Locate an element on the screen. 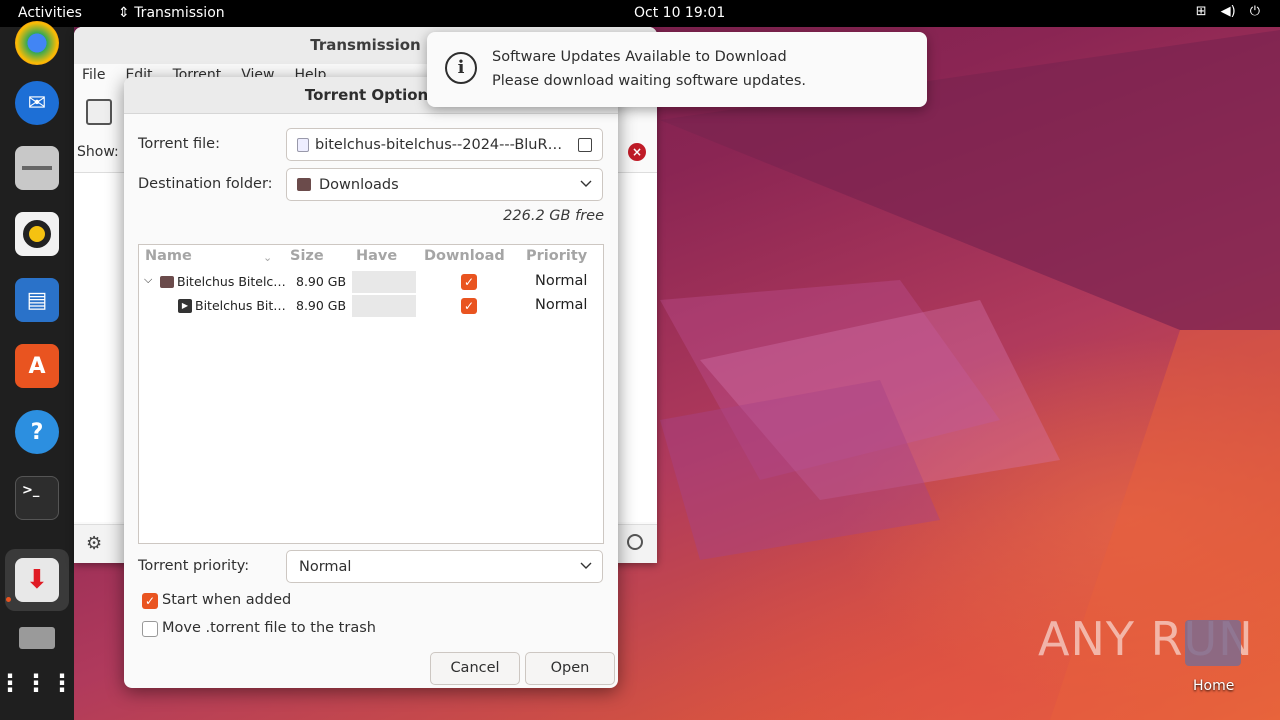 The image size is (1280, 720). writer-icon: ▤ is located at coordinates (37, 300).